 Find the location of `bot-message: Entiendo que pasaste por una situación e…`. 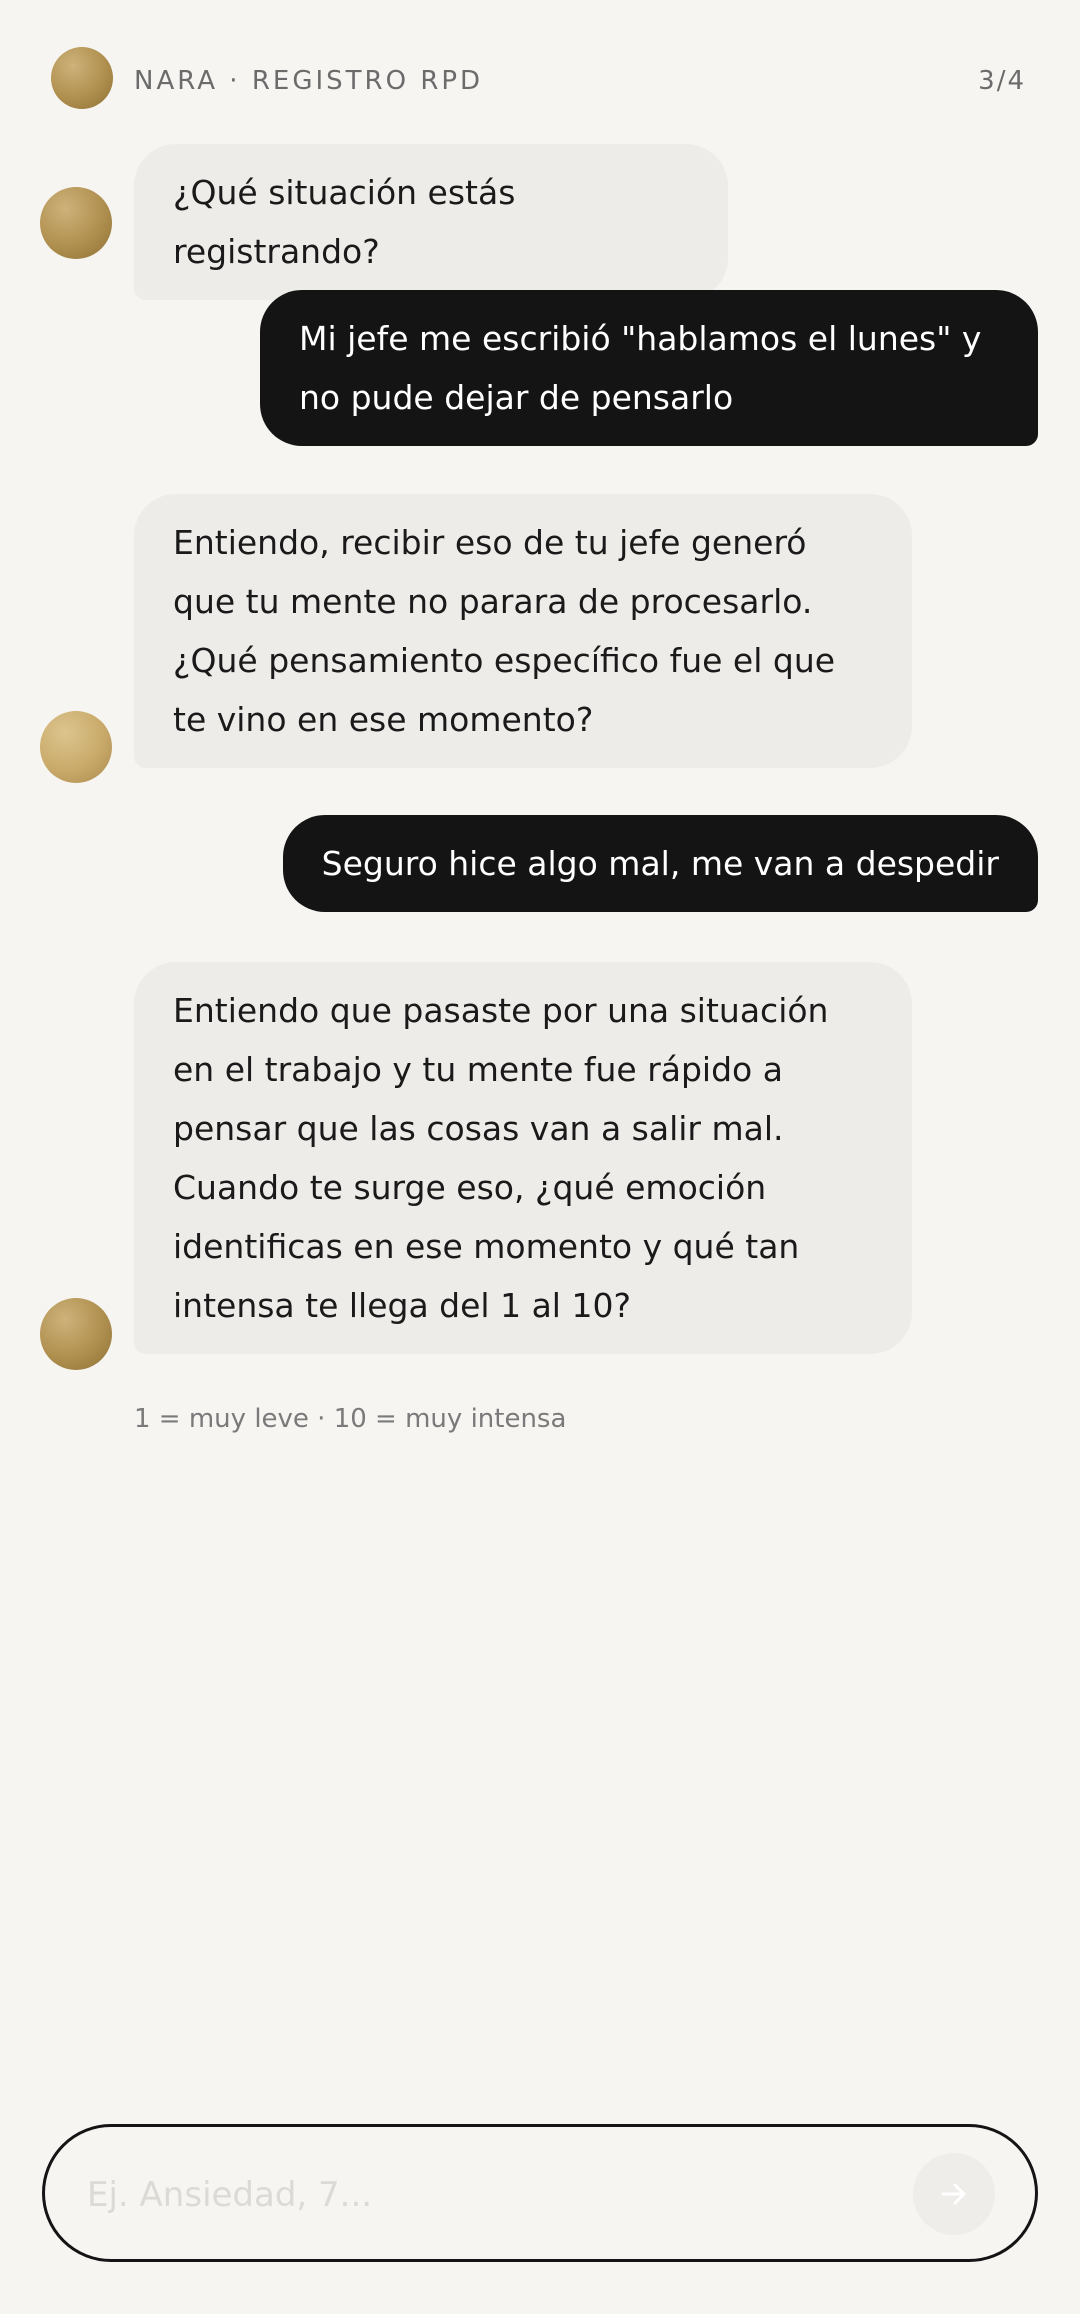

bot-message: Entiendo que pasaste por una situación e… is located at coordinates (523, 1158).